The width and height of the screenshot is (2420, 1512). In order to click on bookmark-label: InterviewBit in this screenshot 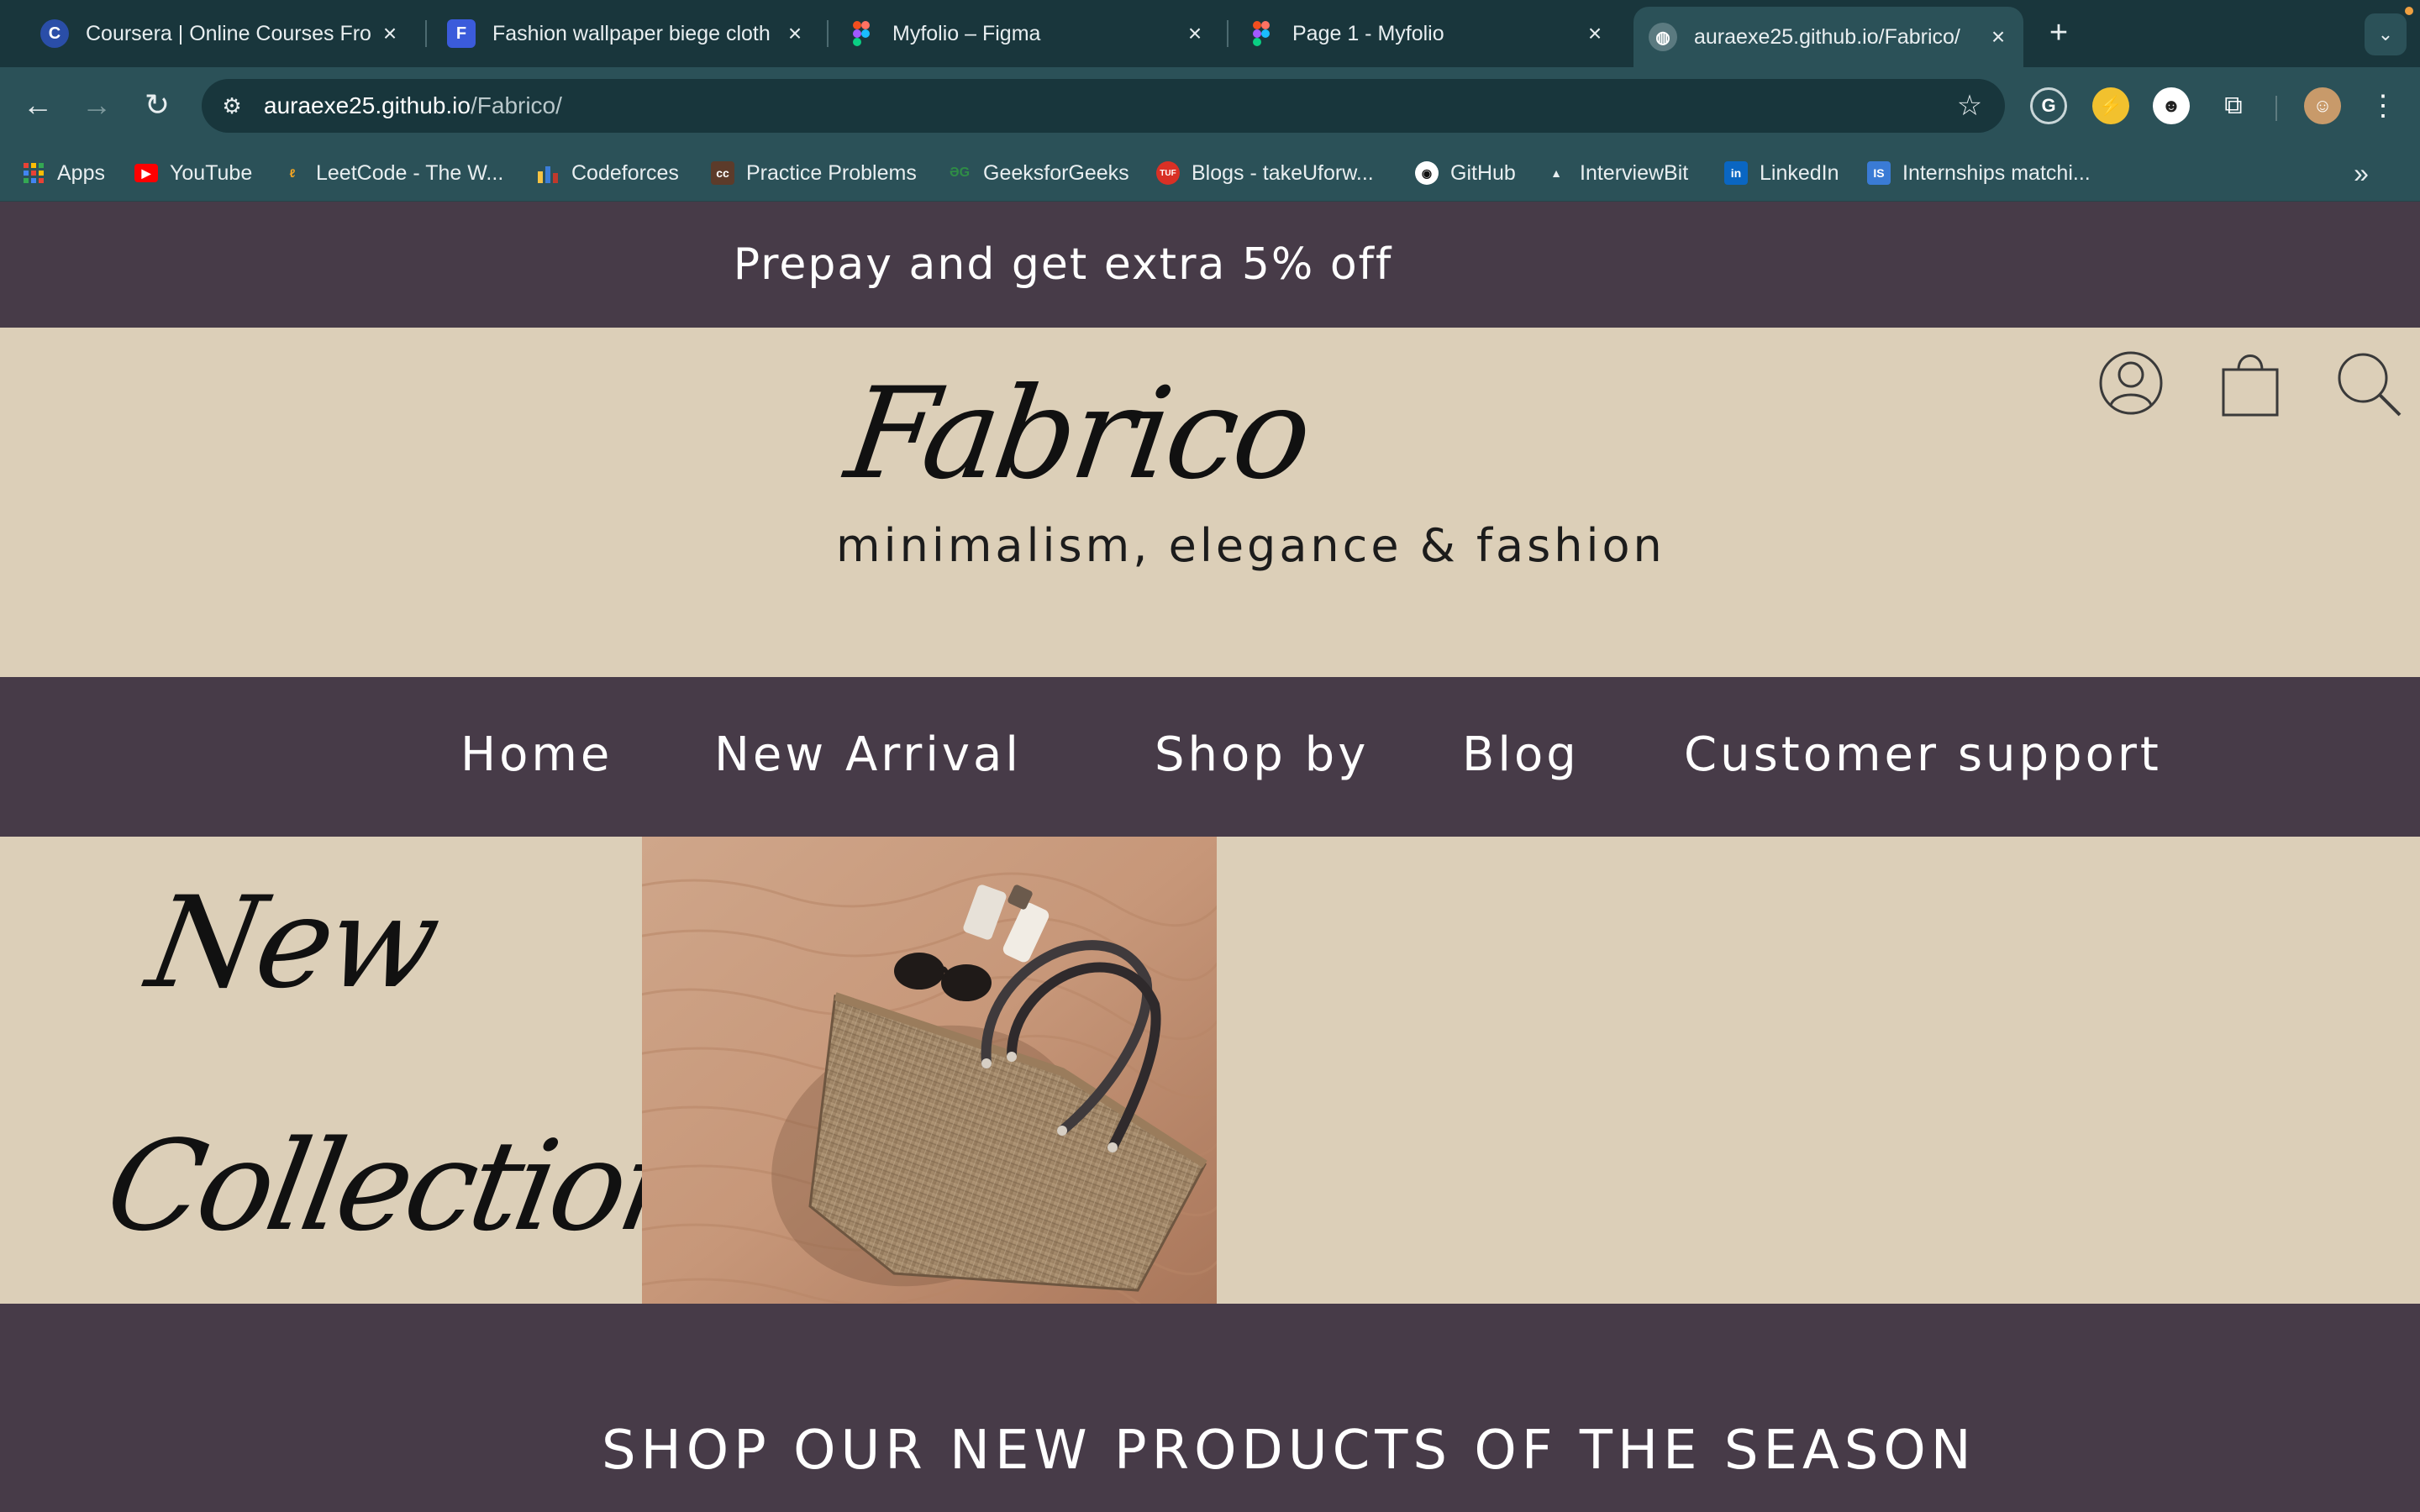, I will do `click(1634, 172)`.